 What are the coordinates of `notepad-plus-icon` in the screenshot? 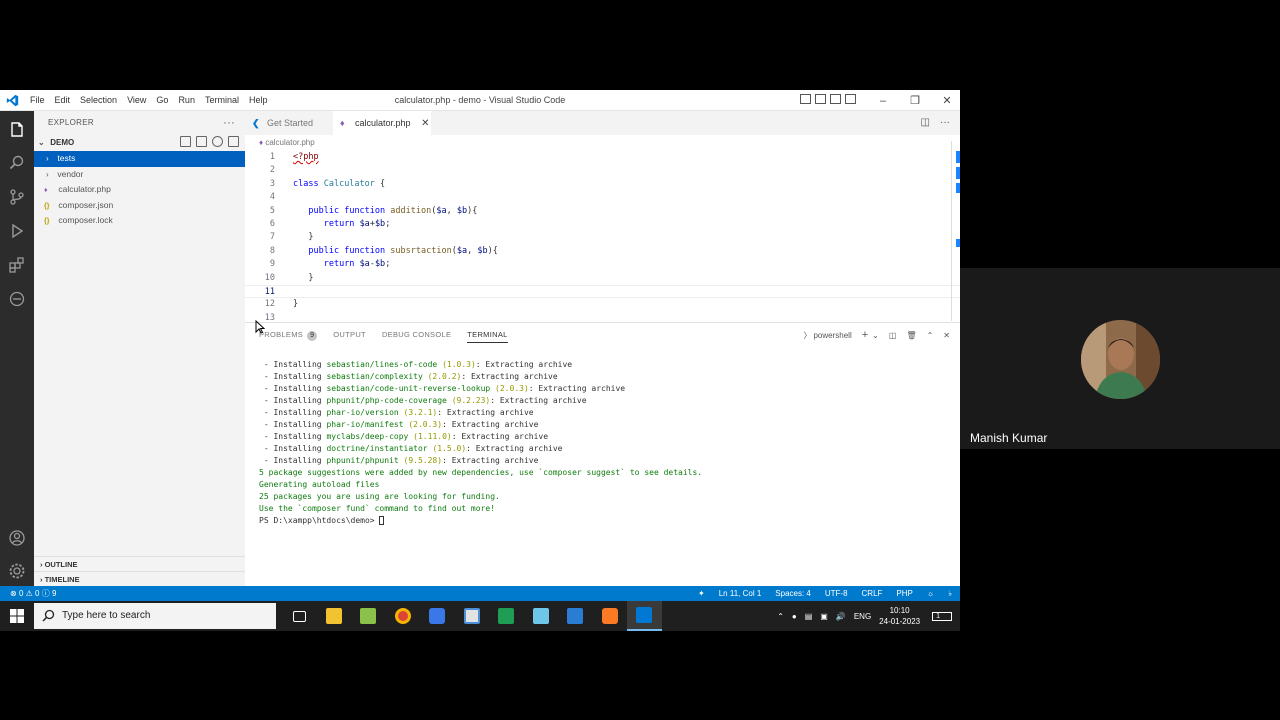 It's located at (368, 616).